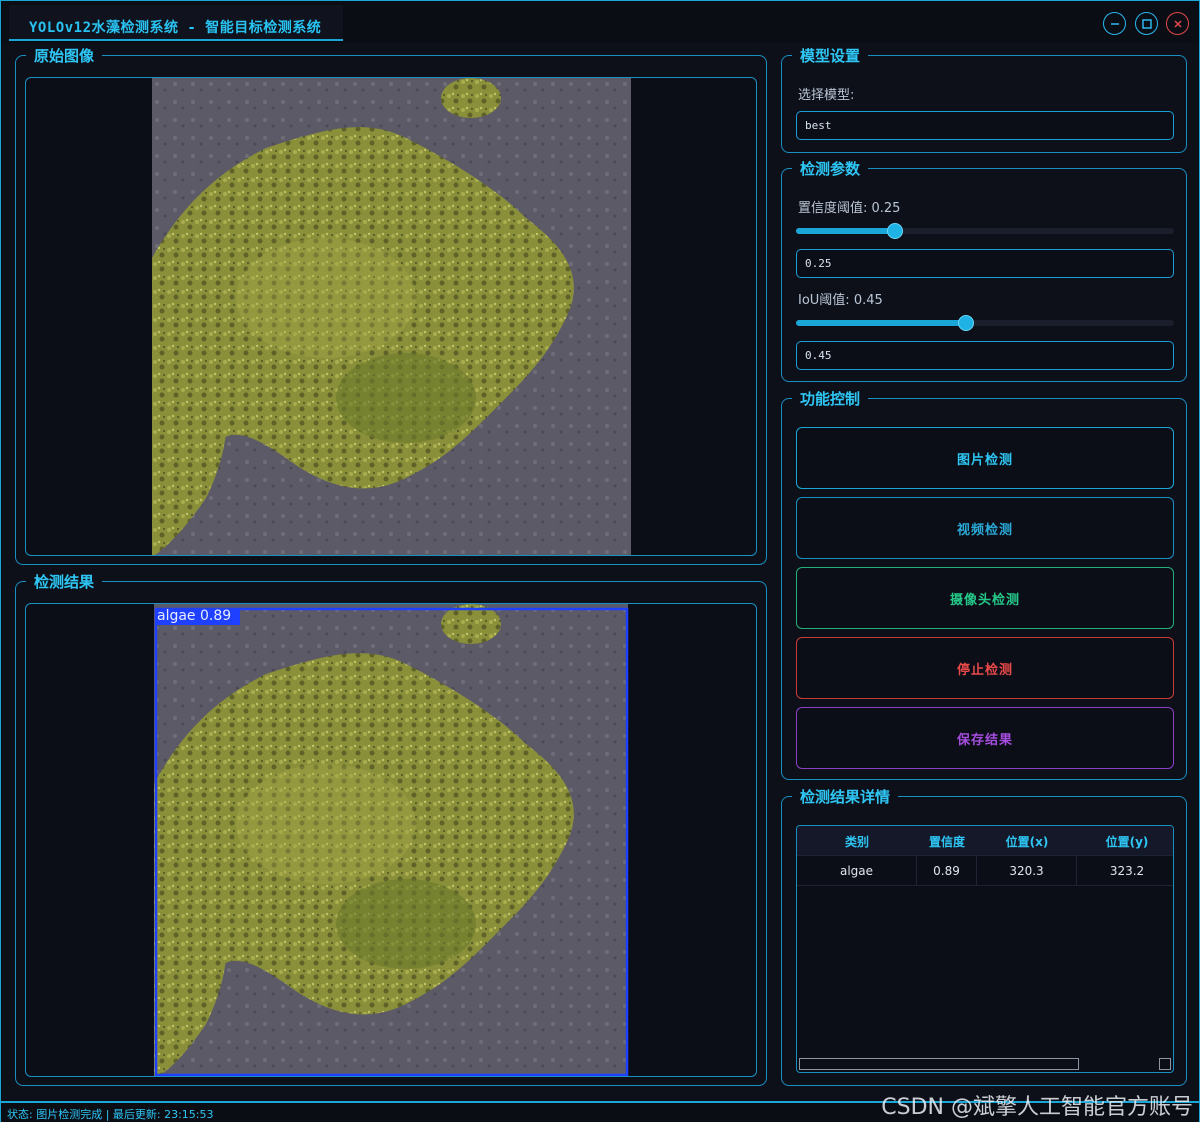 This screenshot has width=1200, height=1122. What do you see at coordinates (881, 323) in the screenshot?
I see `iou-slider-fill` at bounding box center [881, 323].